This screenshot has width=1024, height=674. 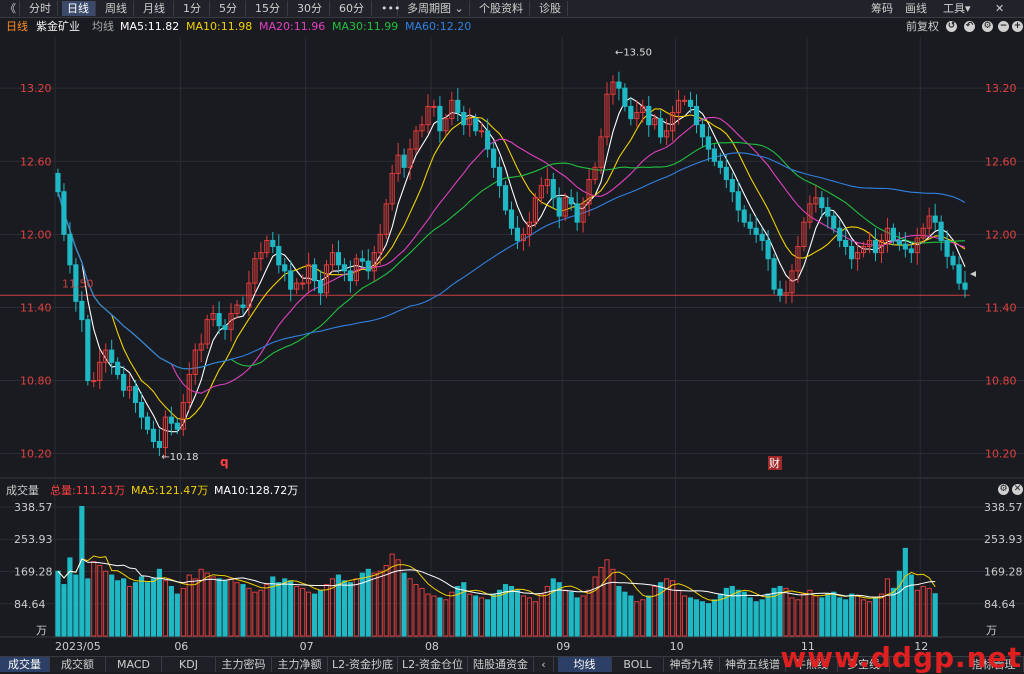 What do you see at coordinates (36, 454) in the screenshot?
I see `price-tick-left: 10.20` at bounding box center [36, 454].